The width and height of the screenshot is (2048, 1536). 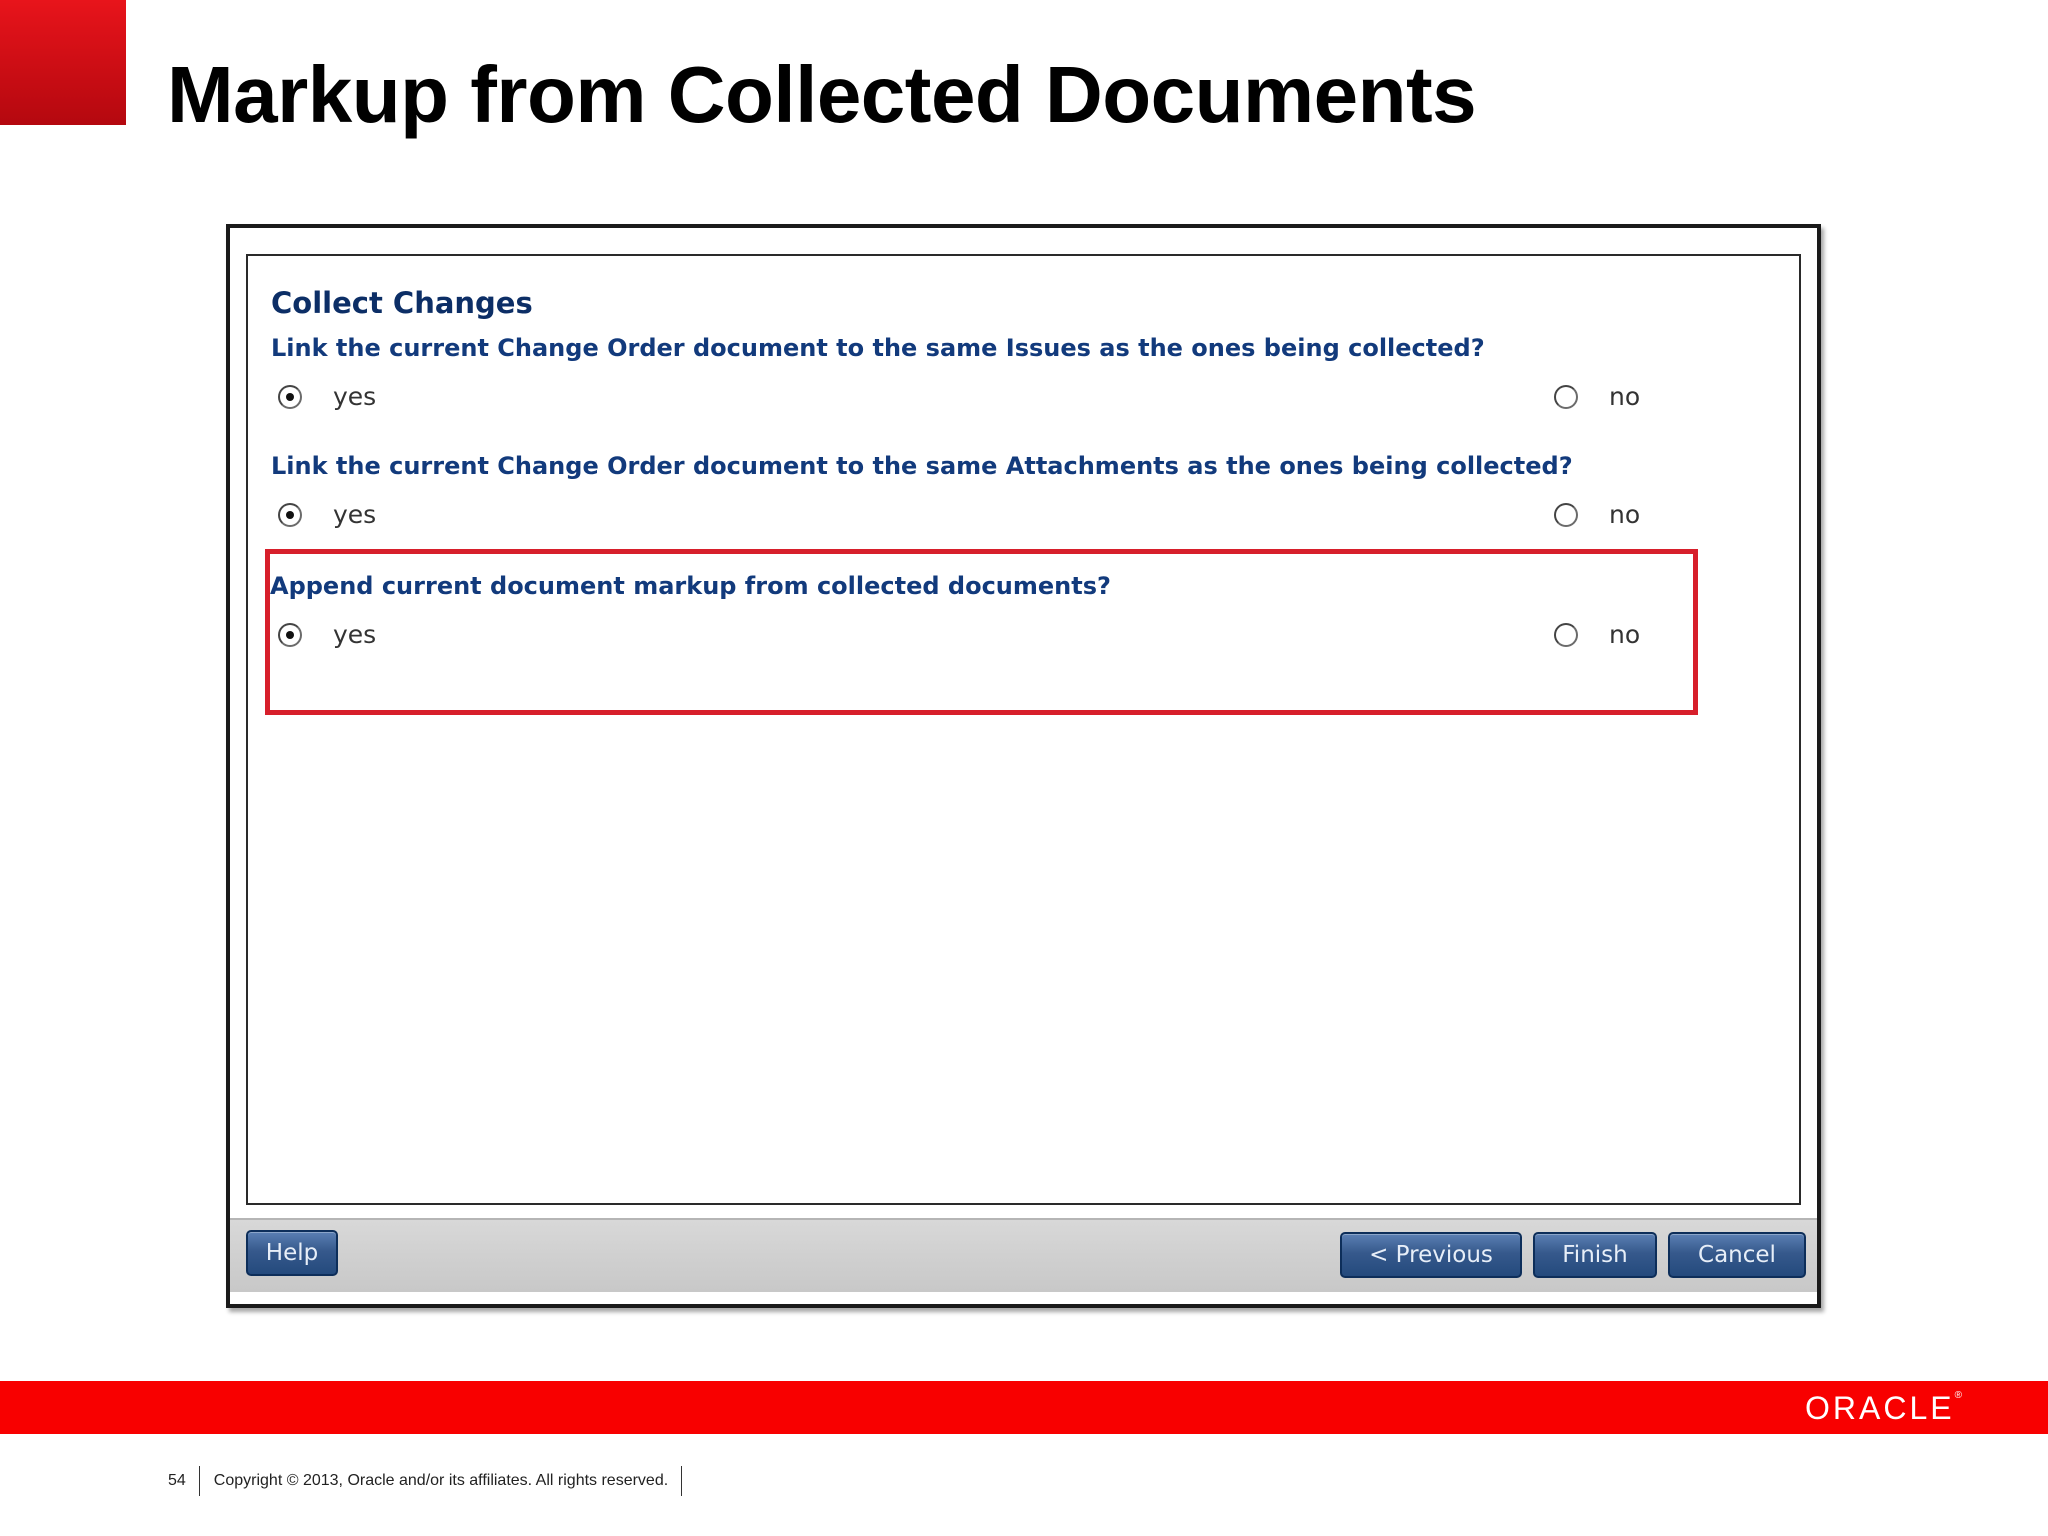 What do you see at coordinates (1431, 1255) in the screenshot?
I see `previous-button: < Previous` at bounding box center [1431, 1255].